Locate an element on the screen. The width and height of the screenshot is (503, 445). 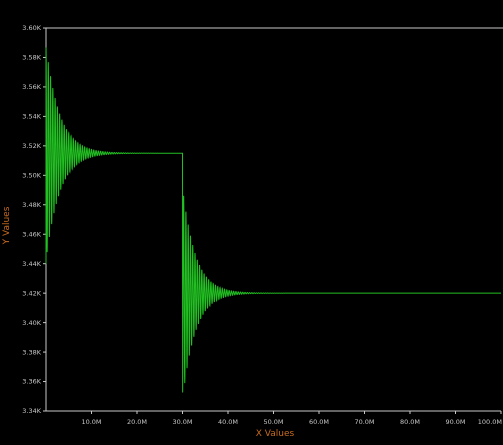
x-tick-label: 20.0M is located at coordinates (137, 422).